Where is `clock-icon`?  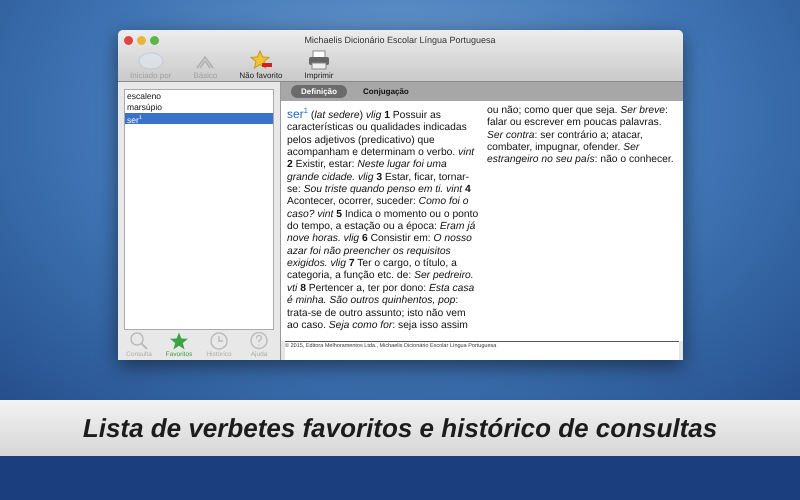 clock-icon is located at coordinates (219, 341).